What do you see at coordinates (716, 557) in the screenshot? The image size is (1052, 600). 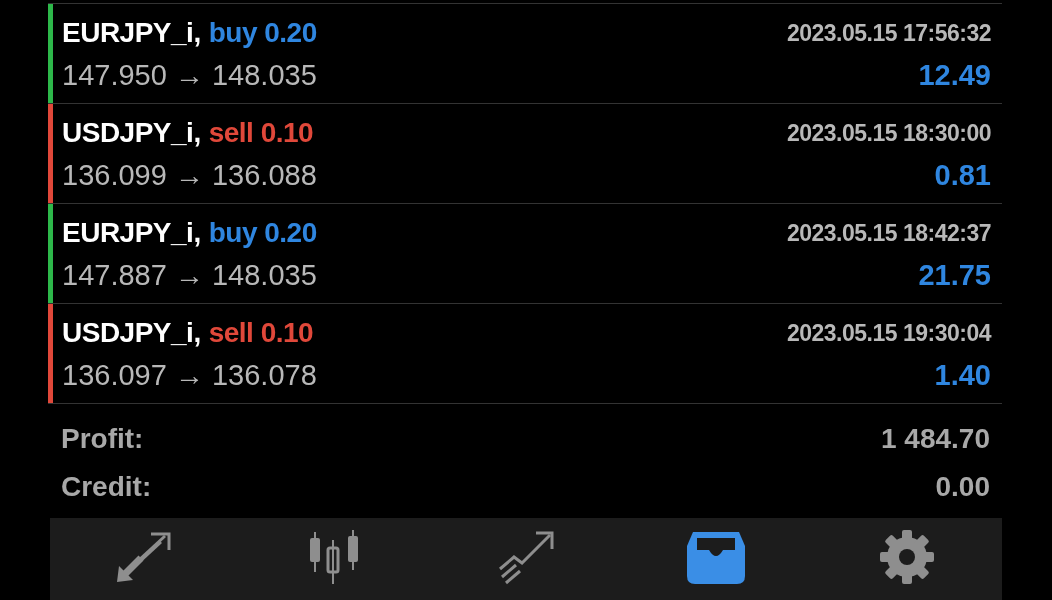 I see `inbox-icon` at bounding box center [716, 557].